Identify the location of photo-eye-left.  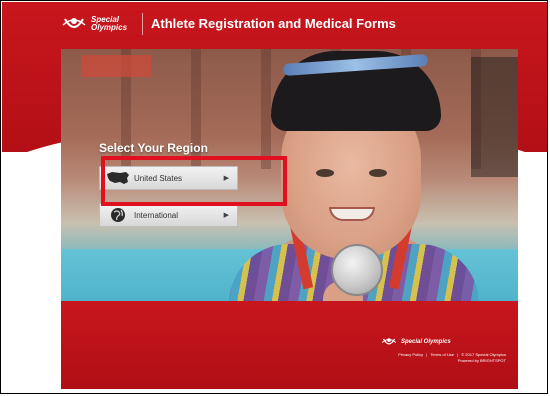
(325, 173).